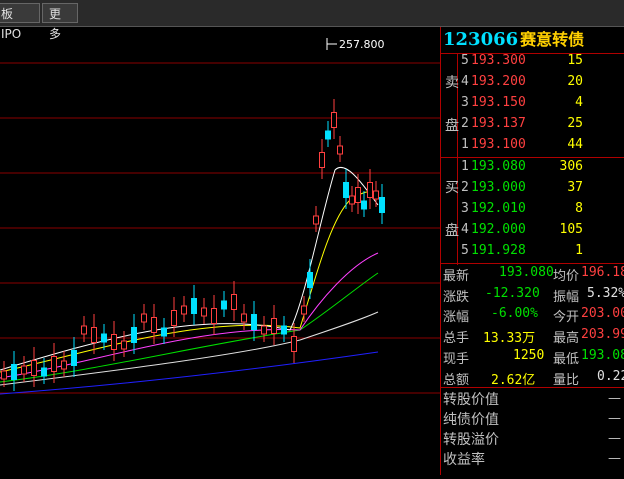 The width and height of the screenshot is (624, 479). Describe the element at coordinates (452, 188) in the screenshot. I see `buy-label-top: 买` at that location.